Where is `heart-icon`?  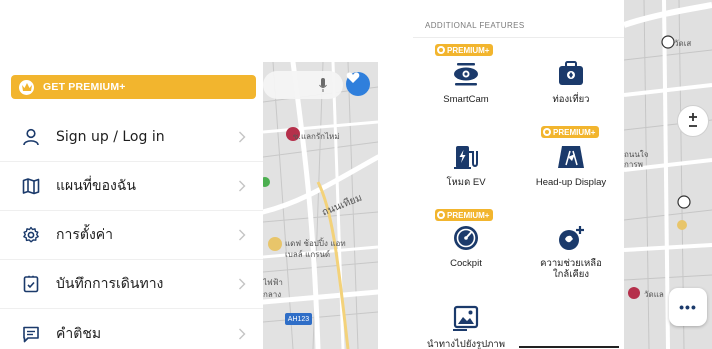
heart-icon is located at coordinates (353, 77).